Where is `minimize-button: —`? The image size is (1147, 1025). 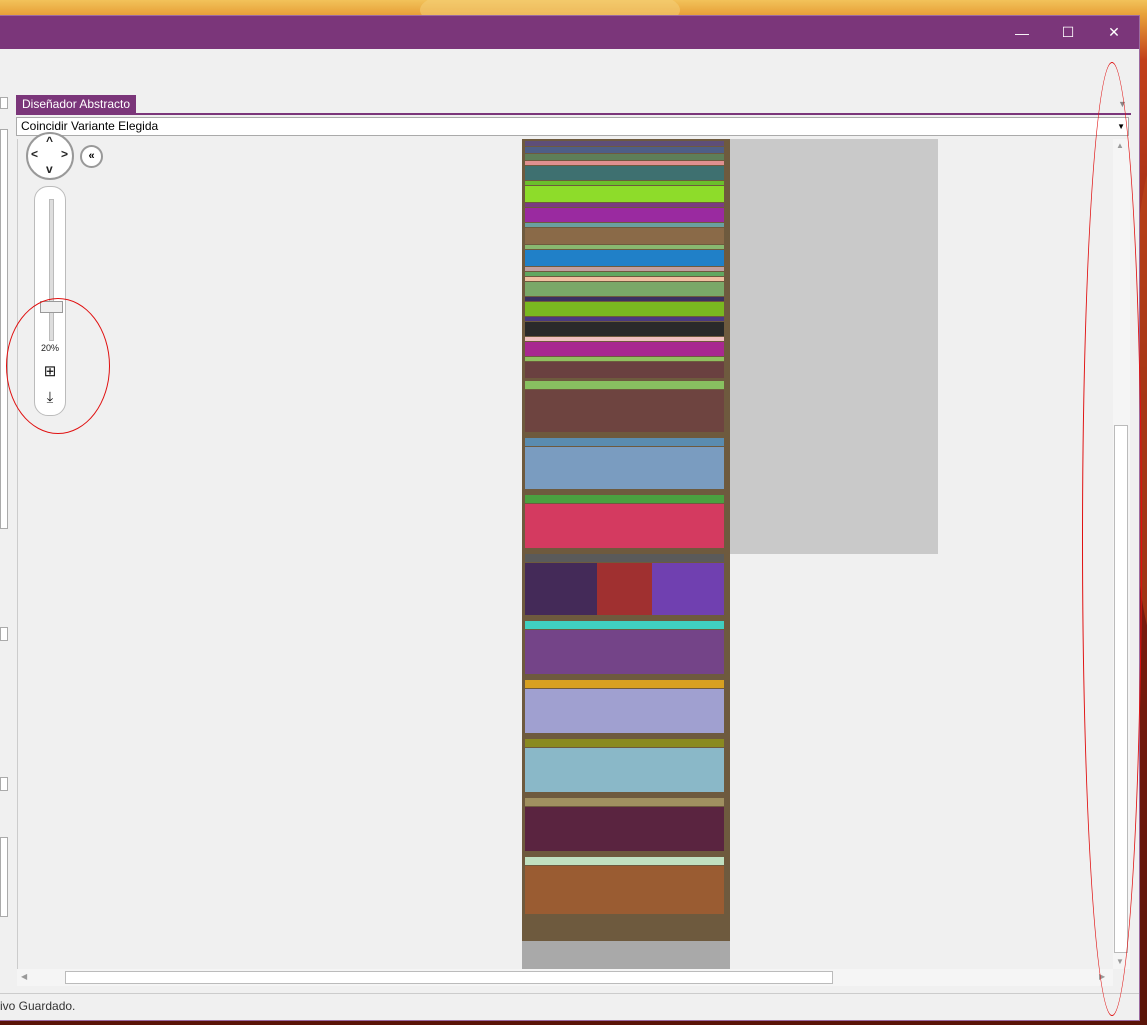
minimize-button: — is located at coordinates (1022, 32).